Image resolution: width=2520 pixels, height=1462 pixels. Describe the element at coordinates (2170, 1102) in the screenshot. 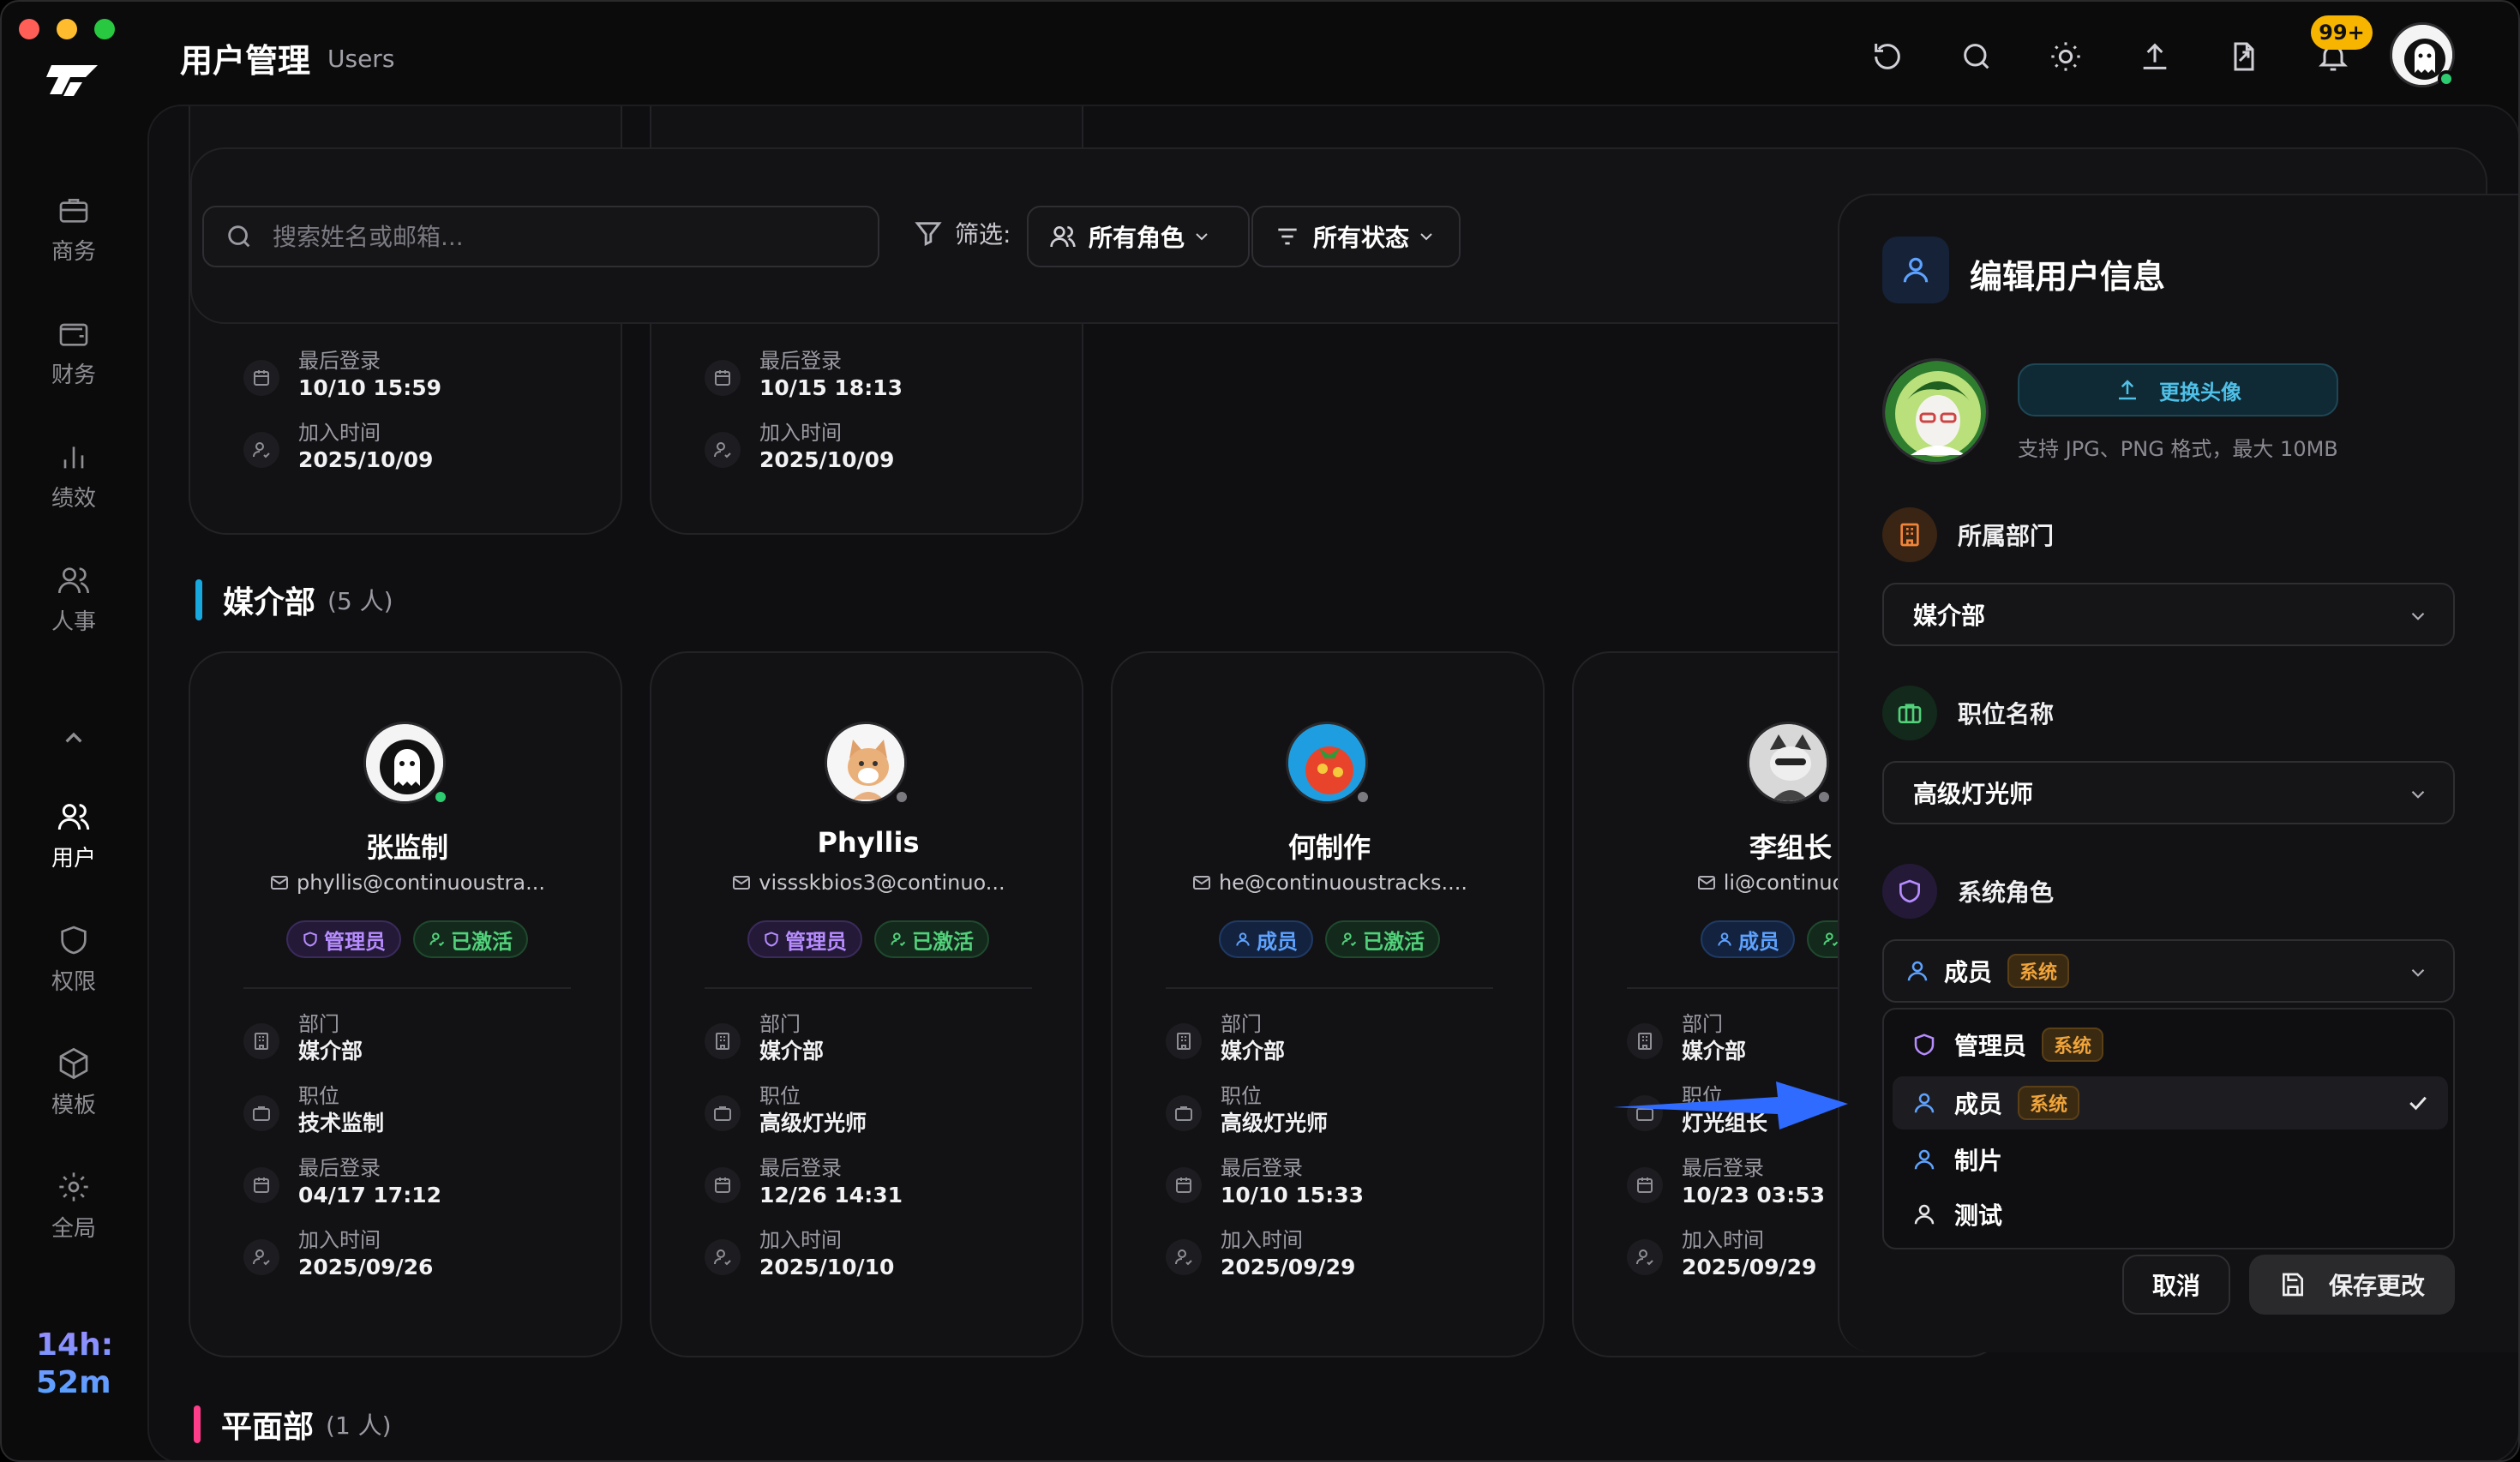

I see `role-option-member: 成员 系统` at that location.